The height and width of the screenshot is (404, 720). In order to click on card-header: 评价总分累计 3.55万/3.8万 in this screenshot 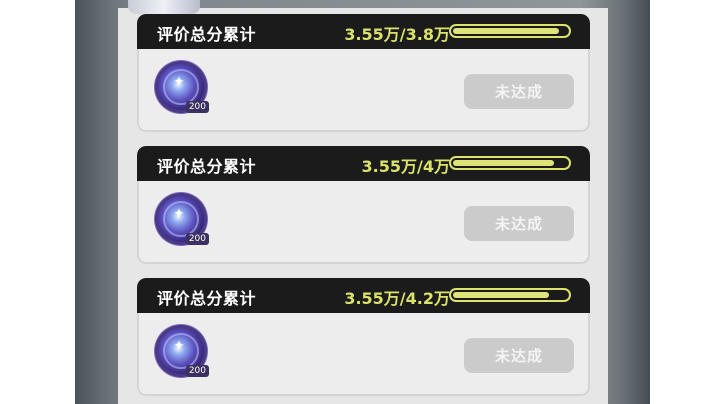, I will do `click(363, 31)`.